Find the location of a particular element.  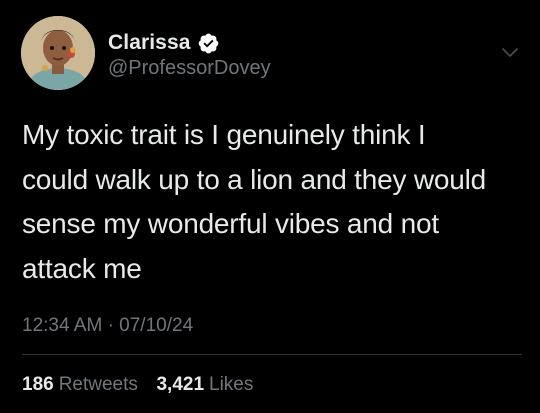

likes-label: Likes is located at coordinates (231, 384).